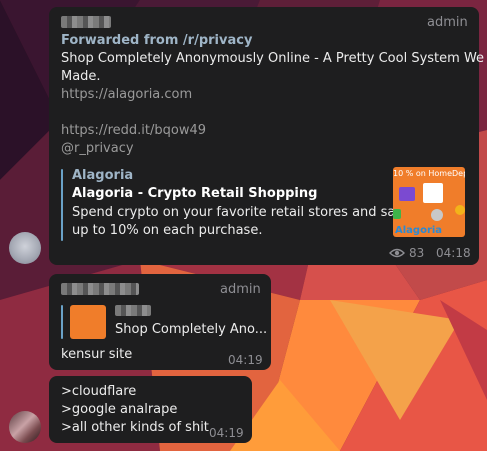  What do you see at coordinates (133, 131) in the screenshot?
I see `message-link-reddit: https://redd.it/bqow49` at bounding box center [133, 131].